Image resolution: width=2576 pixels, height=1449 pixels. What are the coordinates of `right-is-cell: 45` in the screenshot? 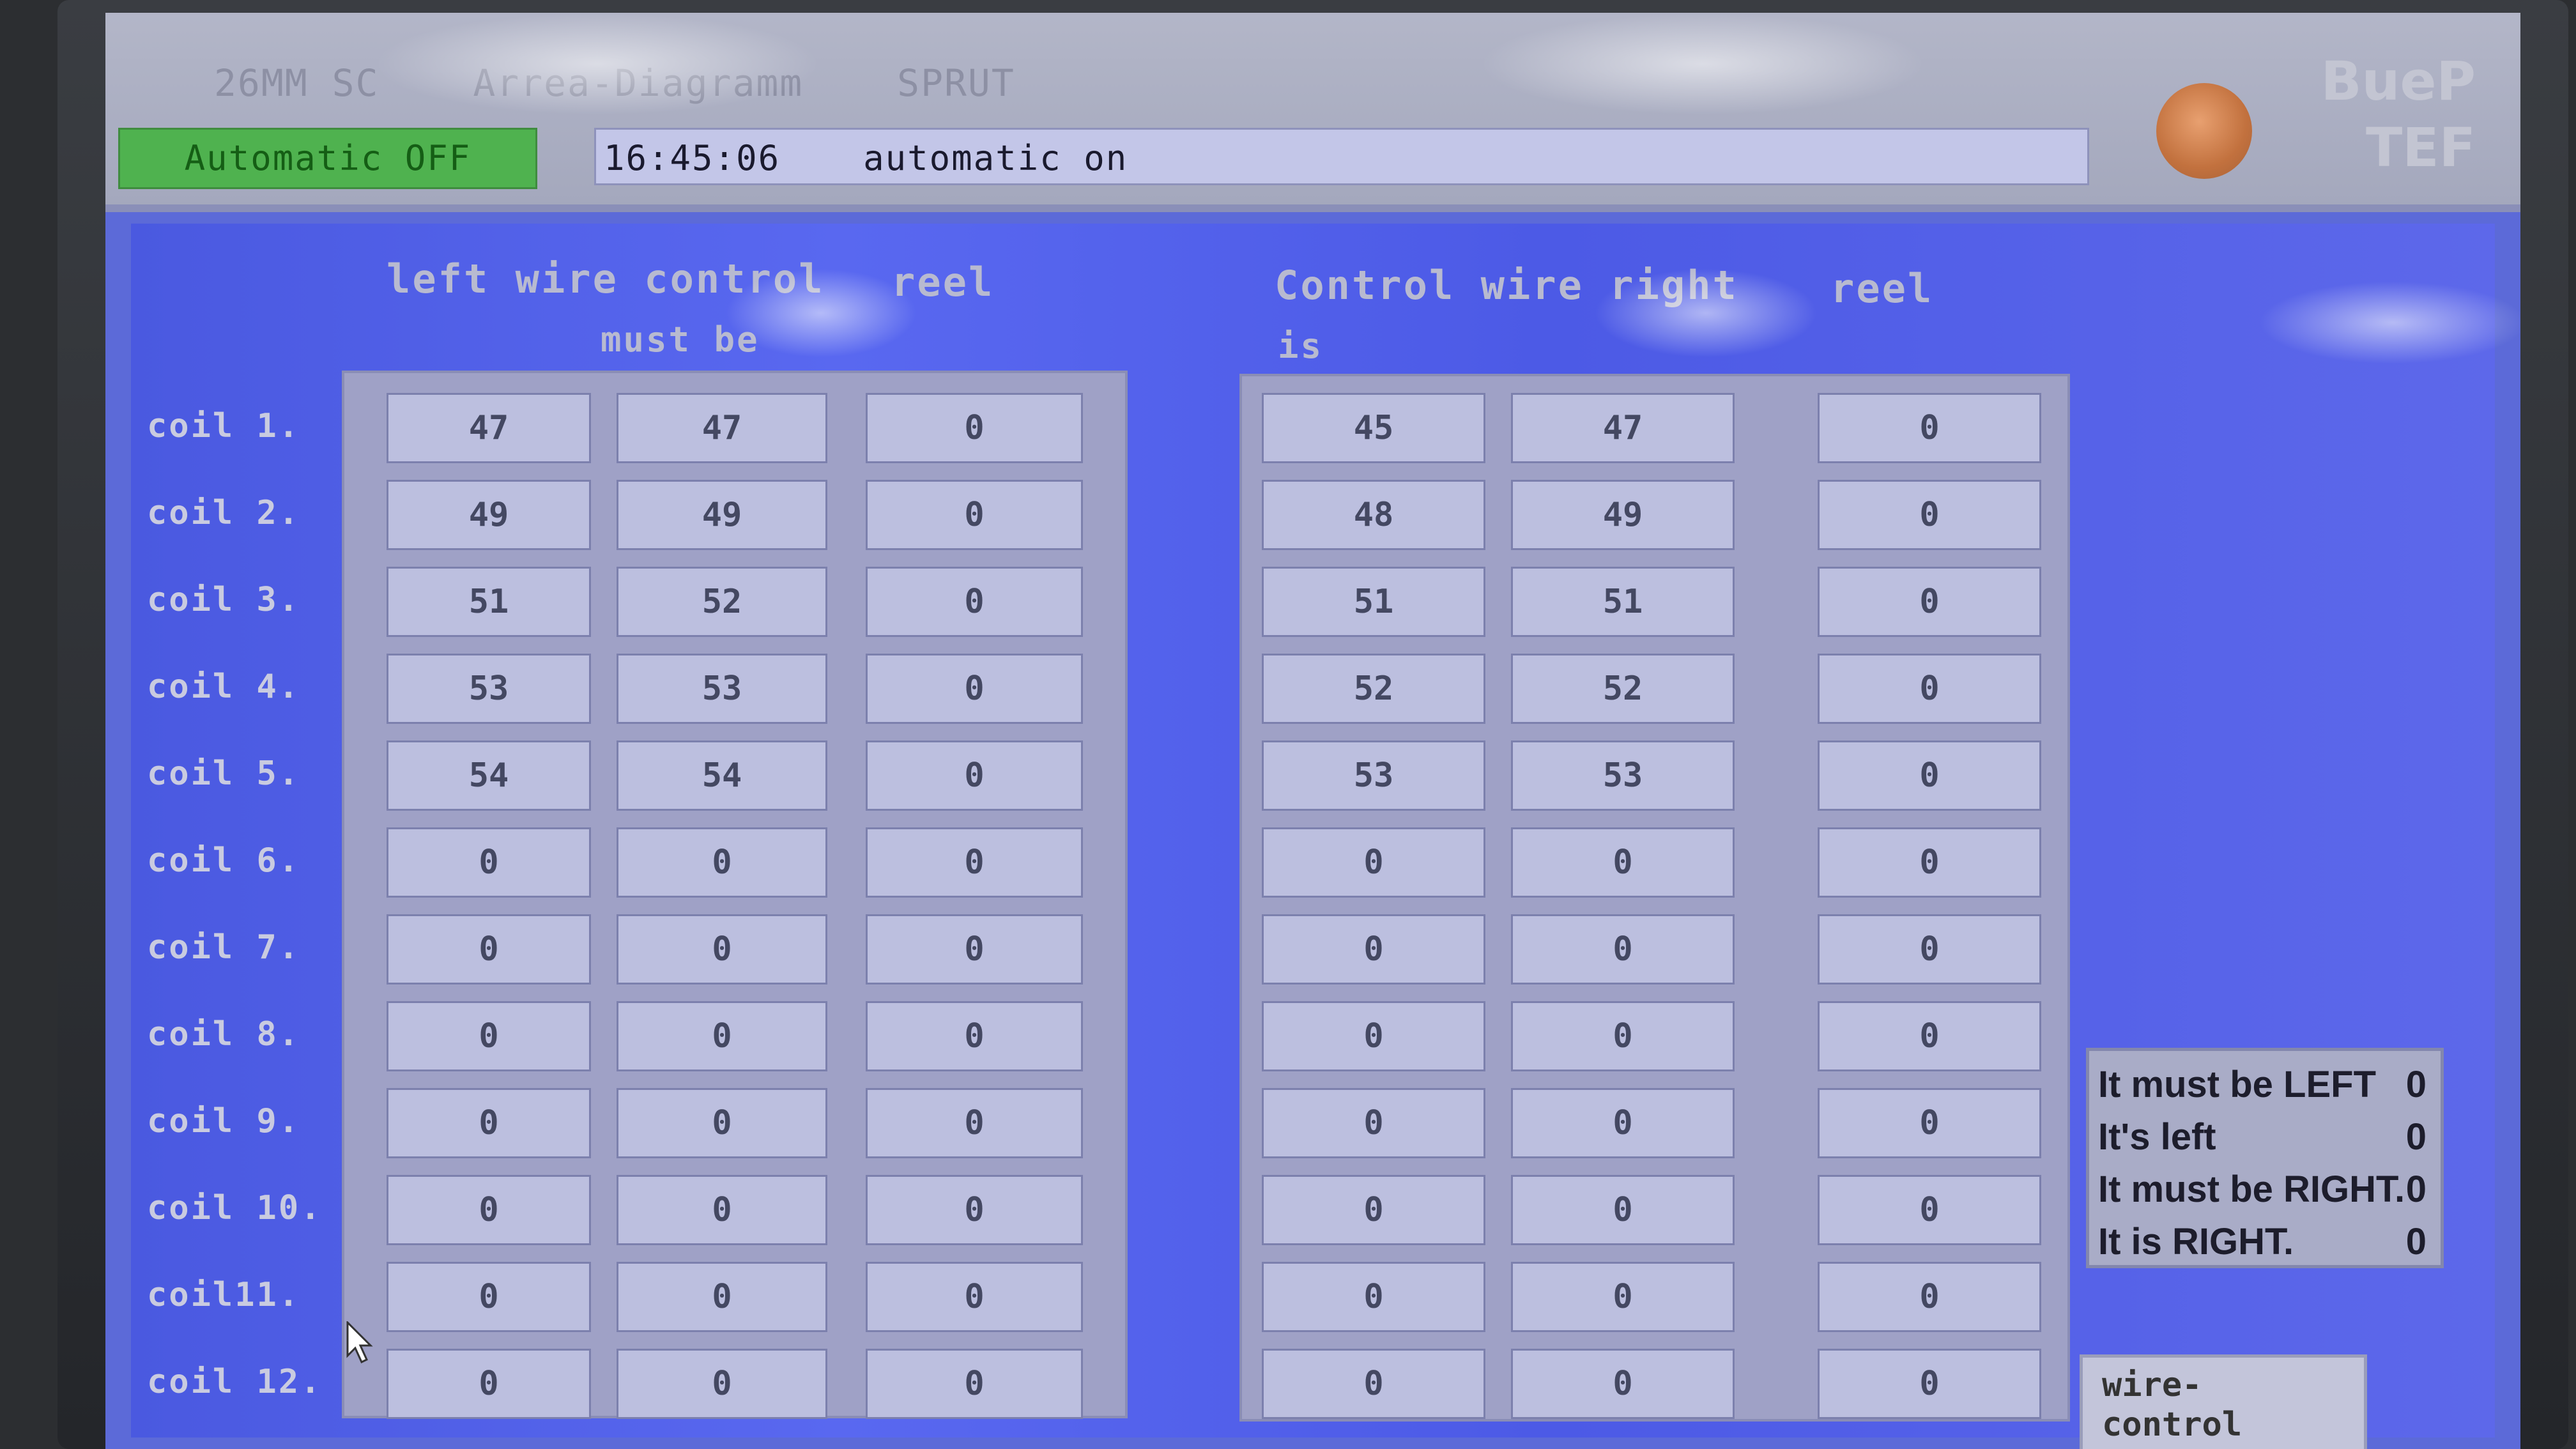 It's located at (1373, 428).